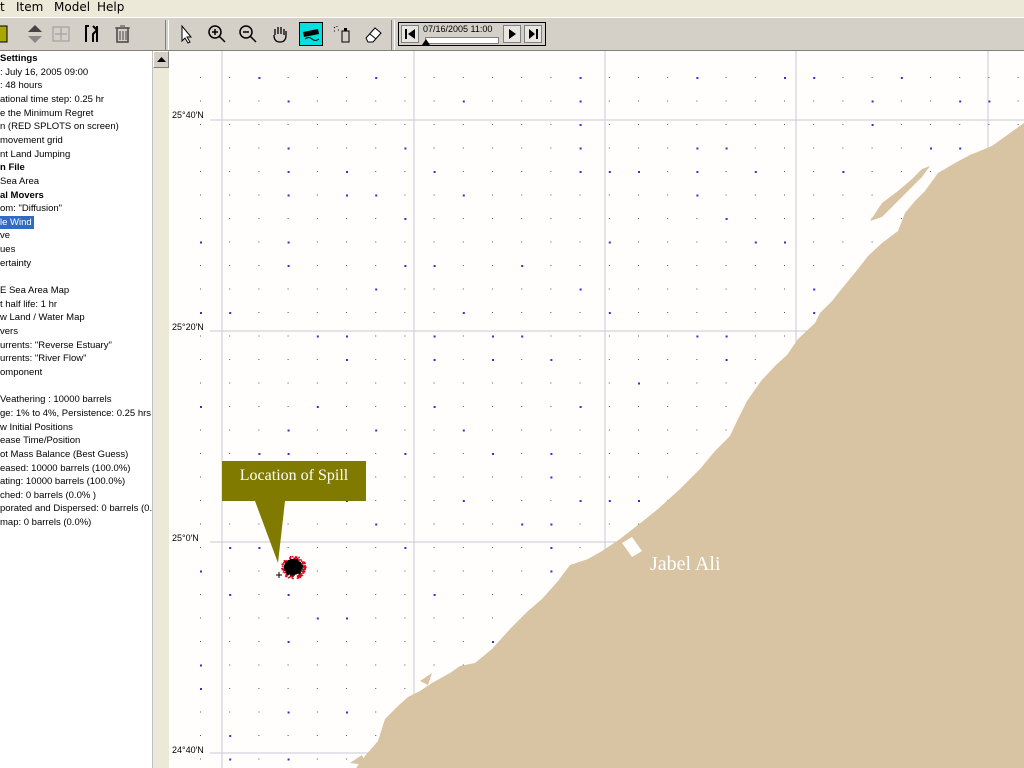 Image resolution: width=1024 pixels, height=768 pixels. Describe the element at coordinates (65, 468) in the screenshot. I see `list-item: eased: 10000 barrels (100.0%)` at that location.